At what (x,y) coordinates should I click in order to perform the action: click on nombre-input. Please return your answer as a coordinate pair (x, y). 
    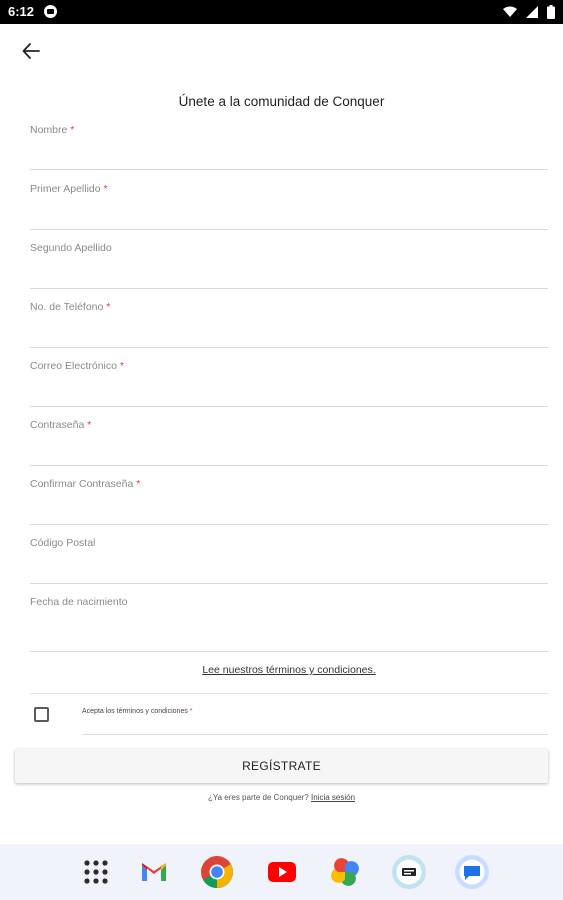
    Looking at the image, I should click on (289, 157).